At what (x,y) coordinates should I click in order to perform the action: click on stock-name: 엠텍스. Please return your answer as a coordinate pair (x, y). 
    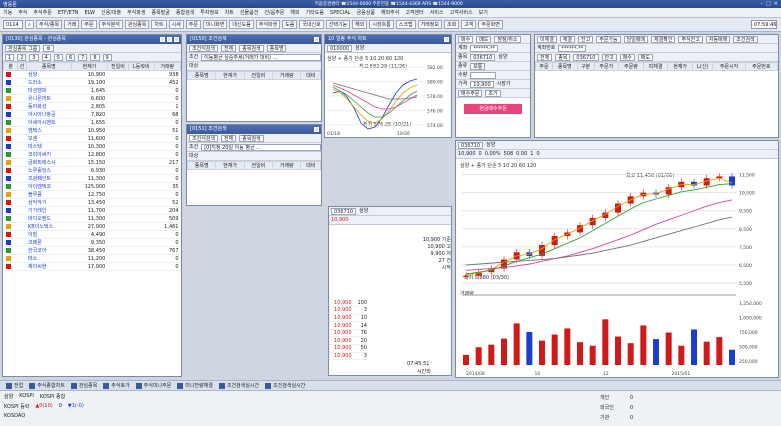
    Looking at the image, I should click on (49, 130).